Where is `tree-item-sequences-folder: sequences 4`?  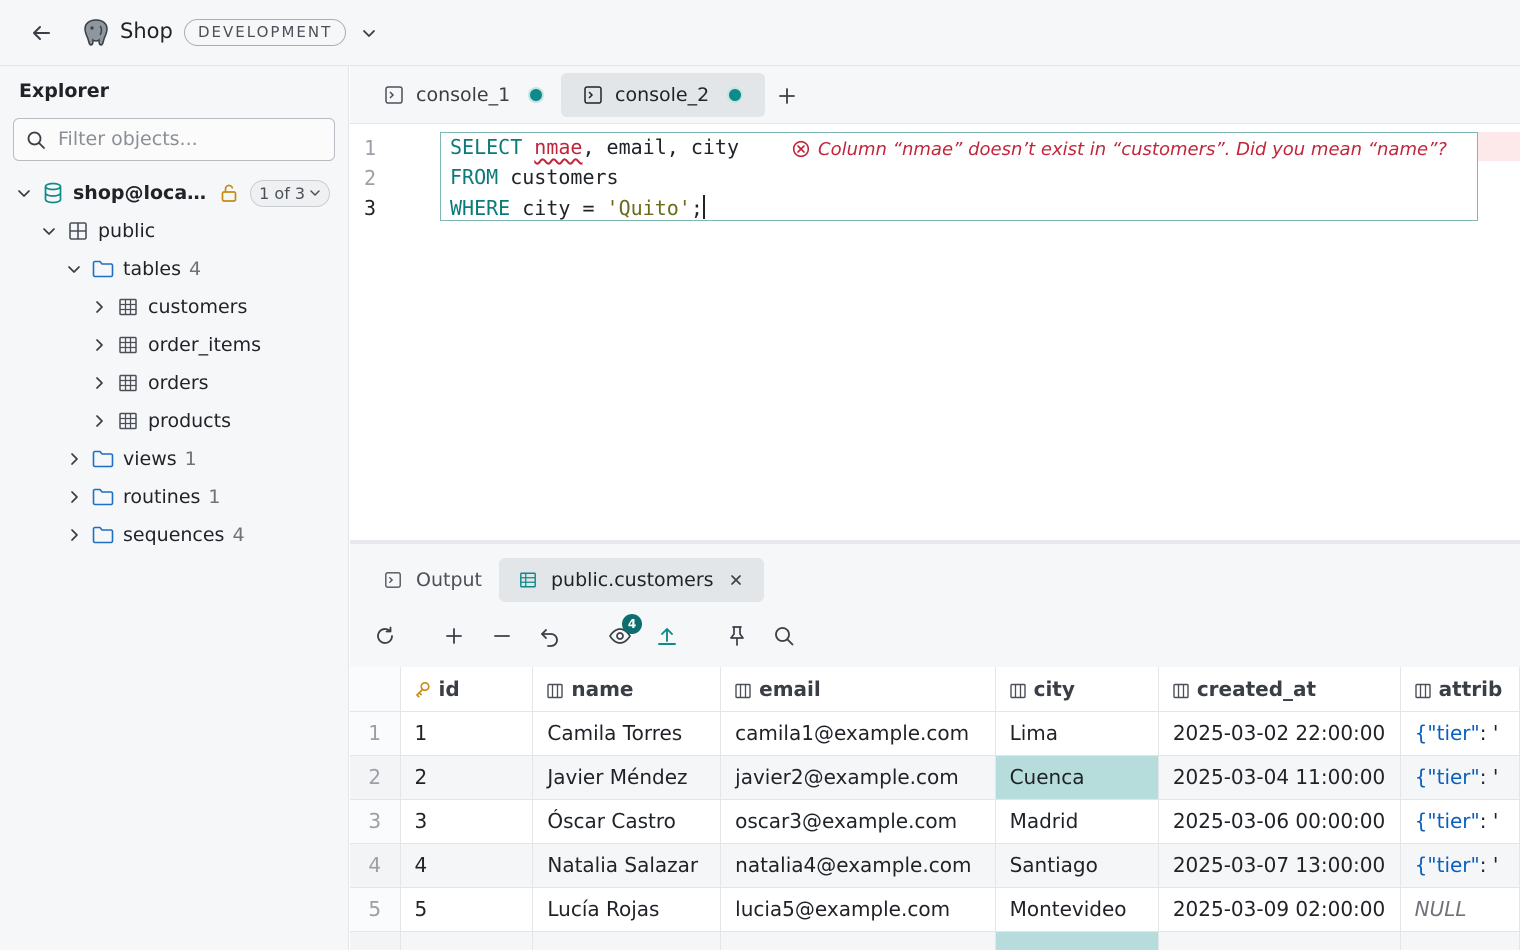
tree-item-sequences-folder: sequences 4 is located at coordinates (154, 535).